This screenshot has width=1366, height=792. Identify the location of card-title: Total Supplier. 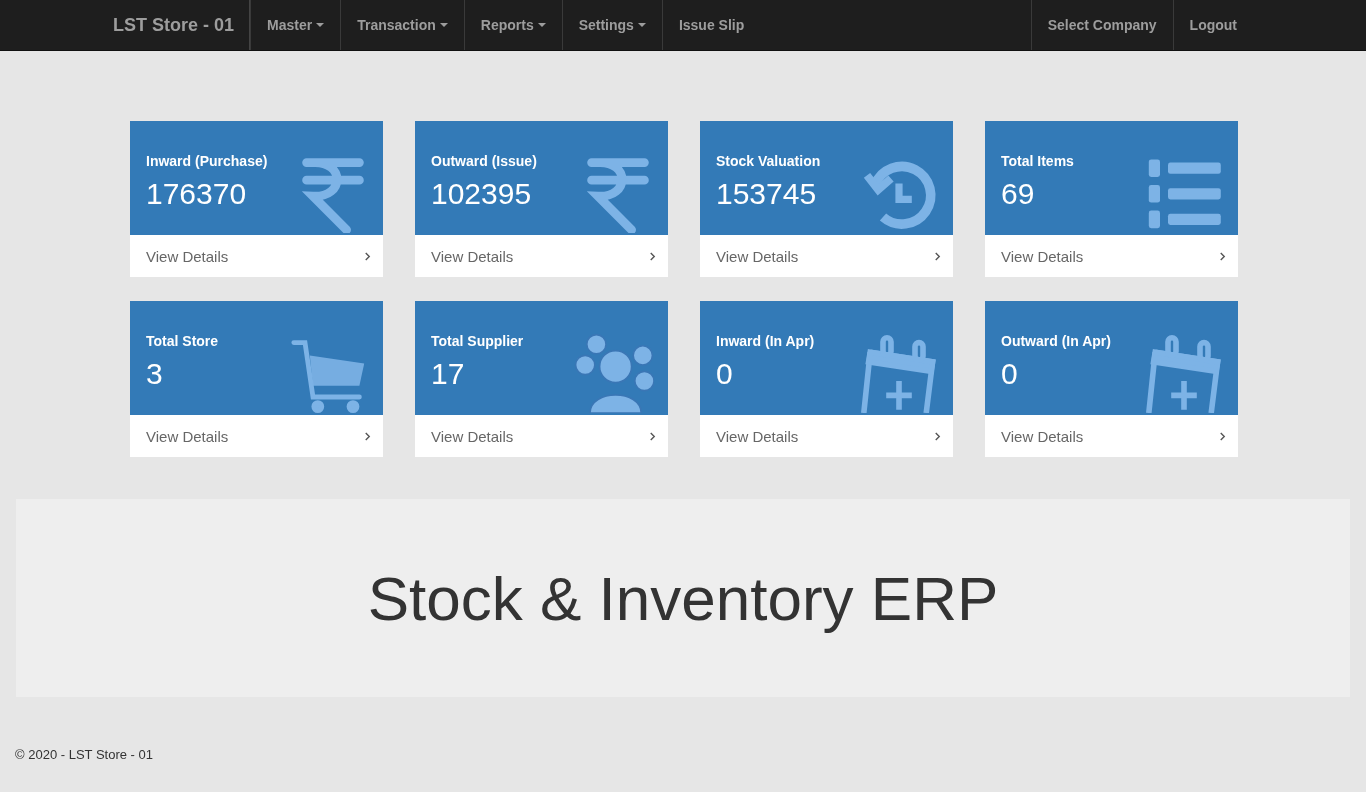
(477, 341).